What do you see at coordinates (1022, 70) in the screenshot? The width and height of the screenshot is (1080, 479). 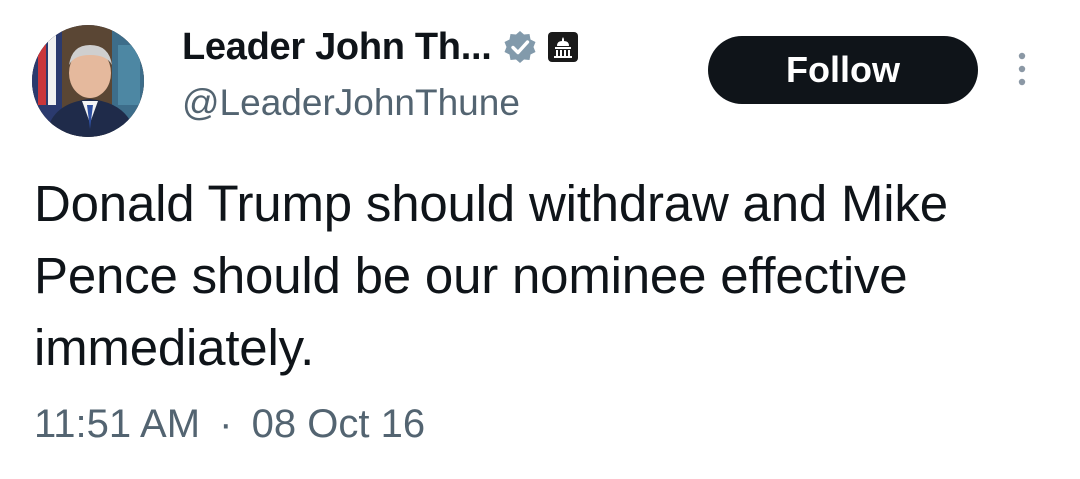 I see `more-options-icon` at bounding box center [1022, 70].